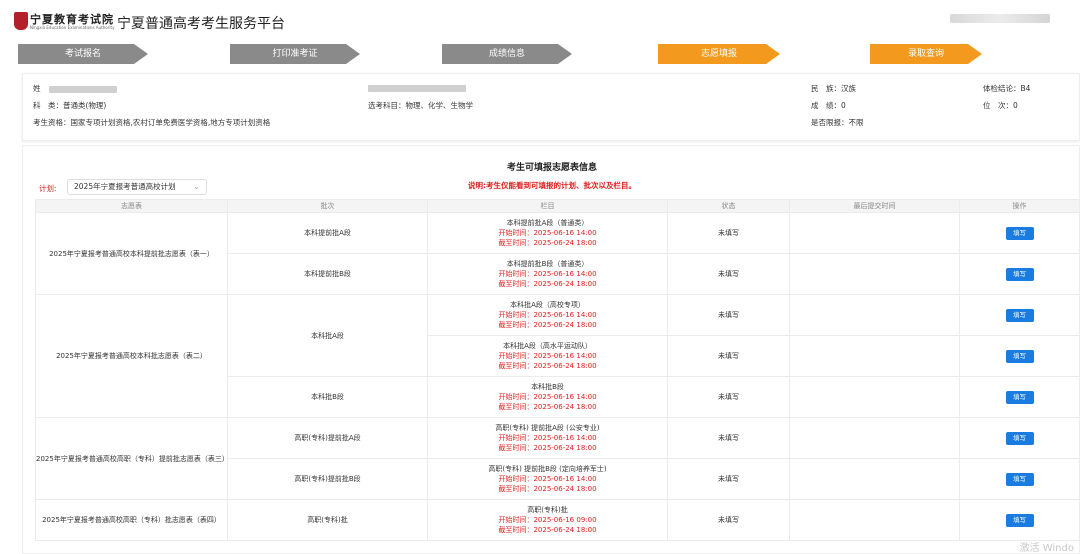 Image resolution: width=1080 pixels, height=554 pixels. I want to click on score-label: 成 绩：, so click(826, 105).